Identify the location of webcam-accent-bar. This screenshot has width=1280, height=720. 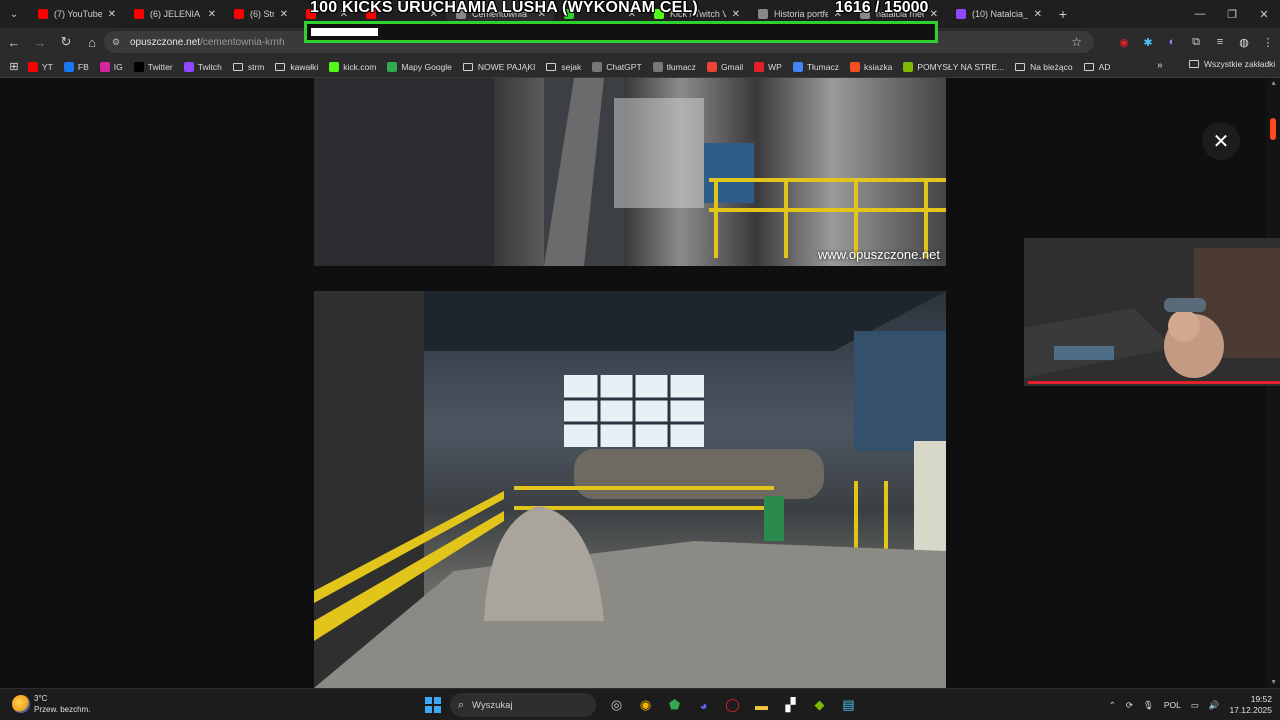
(1154, 382).